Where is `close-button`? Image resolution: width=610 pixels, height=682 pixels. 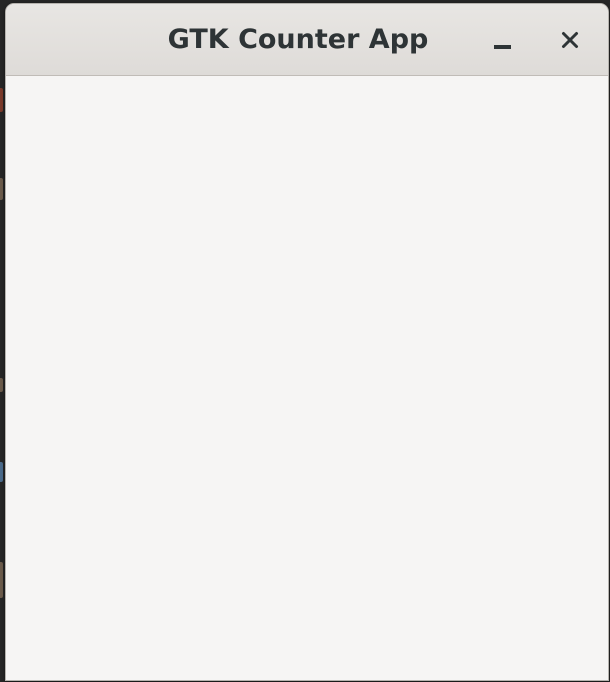
close-button is located at coordinates (570, 40).